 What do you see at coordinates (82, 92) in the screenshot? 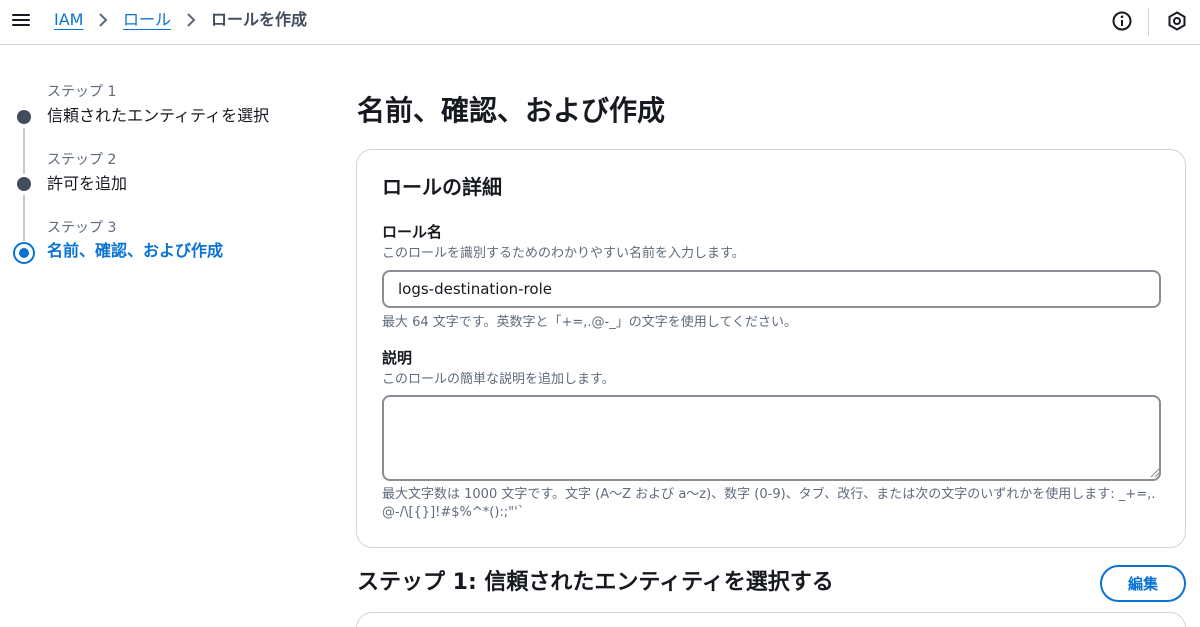
I see `step-1-label: ステップ 1` at bounding box center [82, 92].